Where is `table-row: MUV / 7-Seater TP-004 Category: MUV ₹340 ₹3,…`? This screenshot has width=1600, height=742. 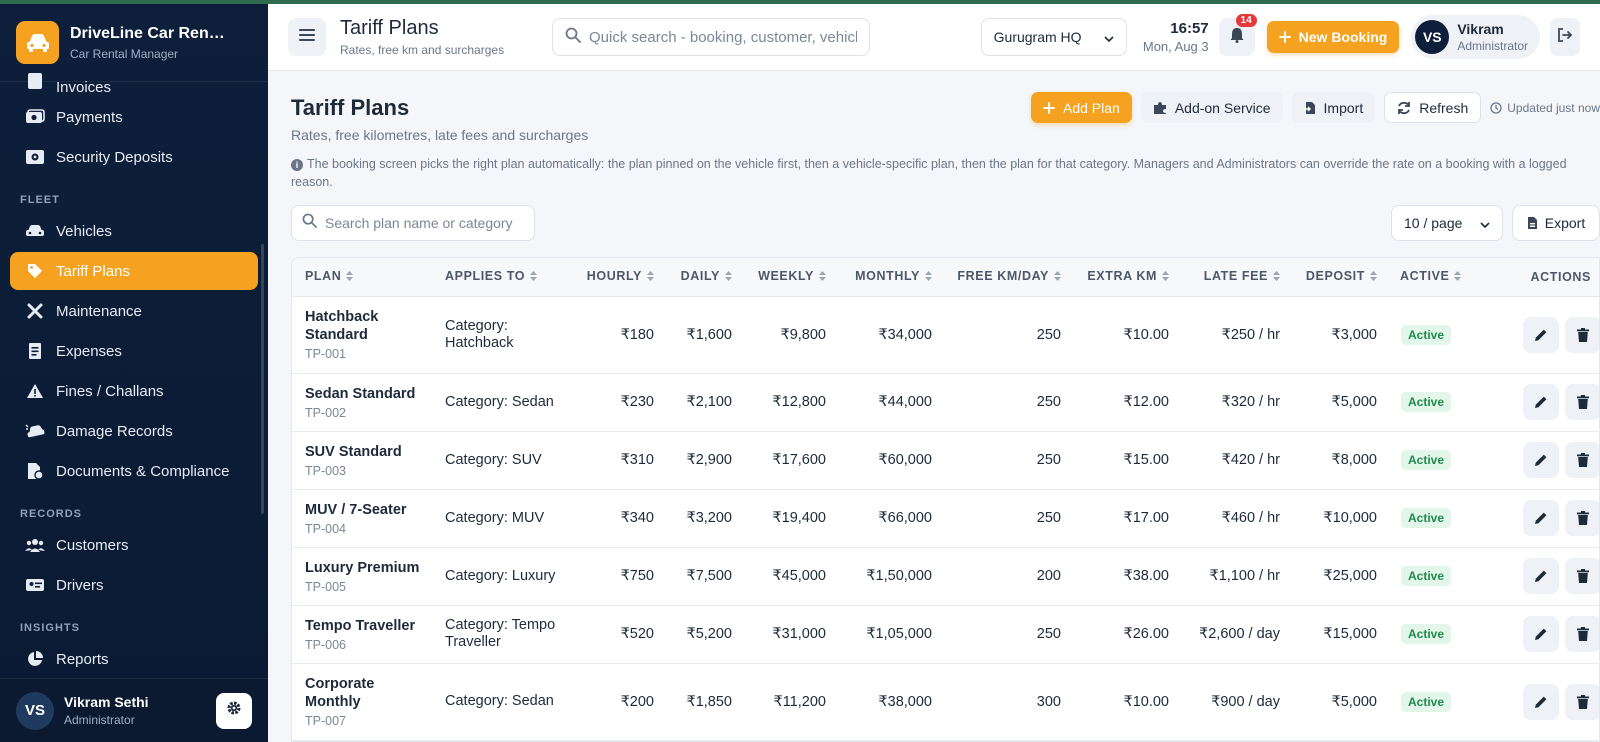
table-row: MUV / 7-Seater TP-004 Category: MUV ₹340 ₹3,… is located at coordinates (945, 518).